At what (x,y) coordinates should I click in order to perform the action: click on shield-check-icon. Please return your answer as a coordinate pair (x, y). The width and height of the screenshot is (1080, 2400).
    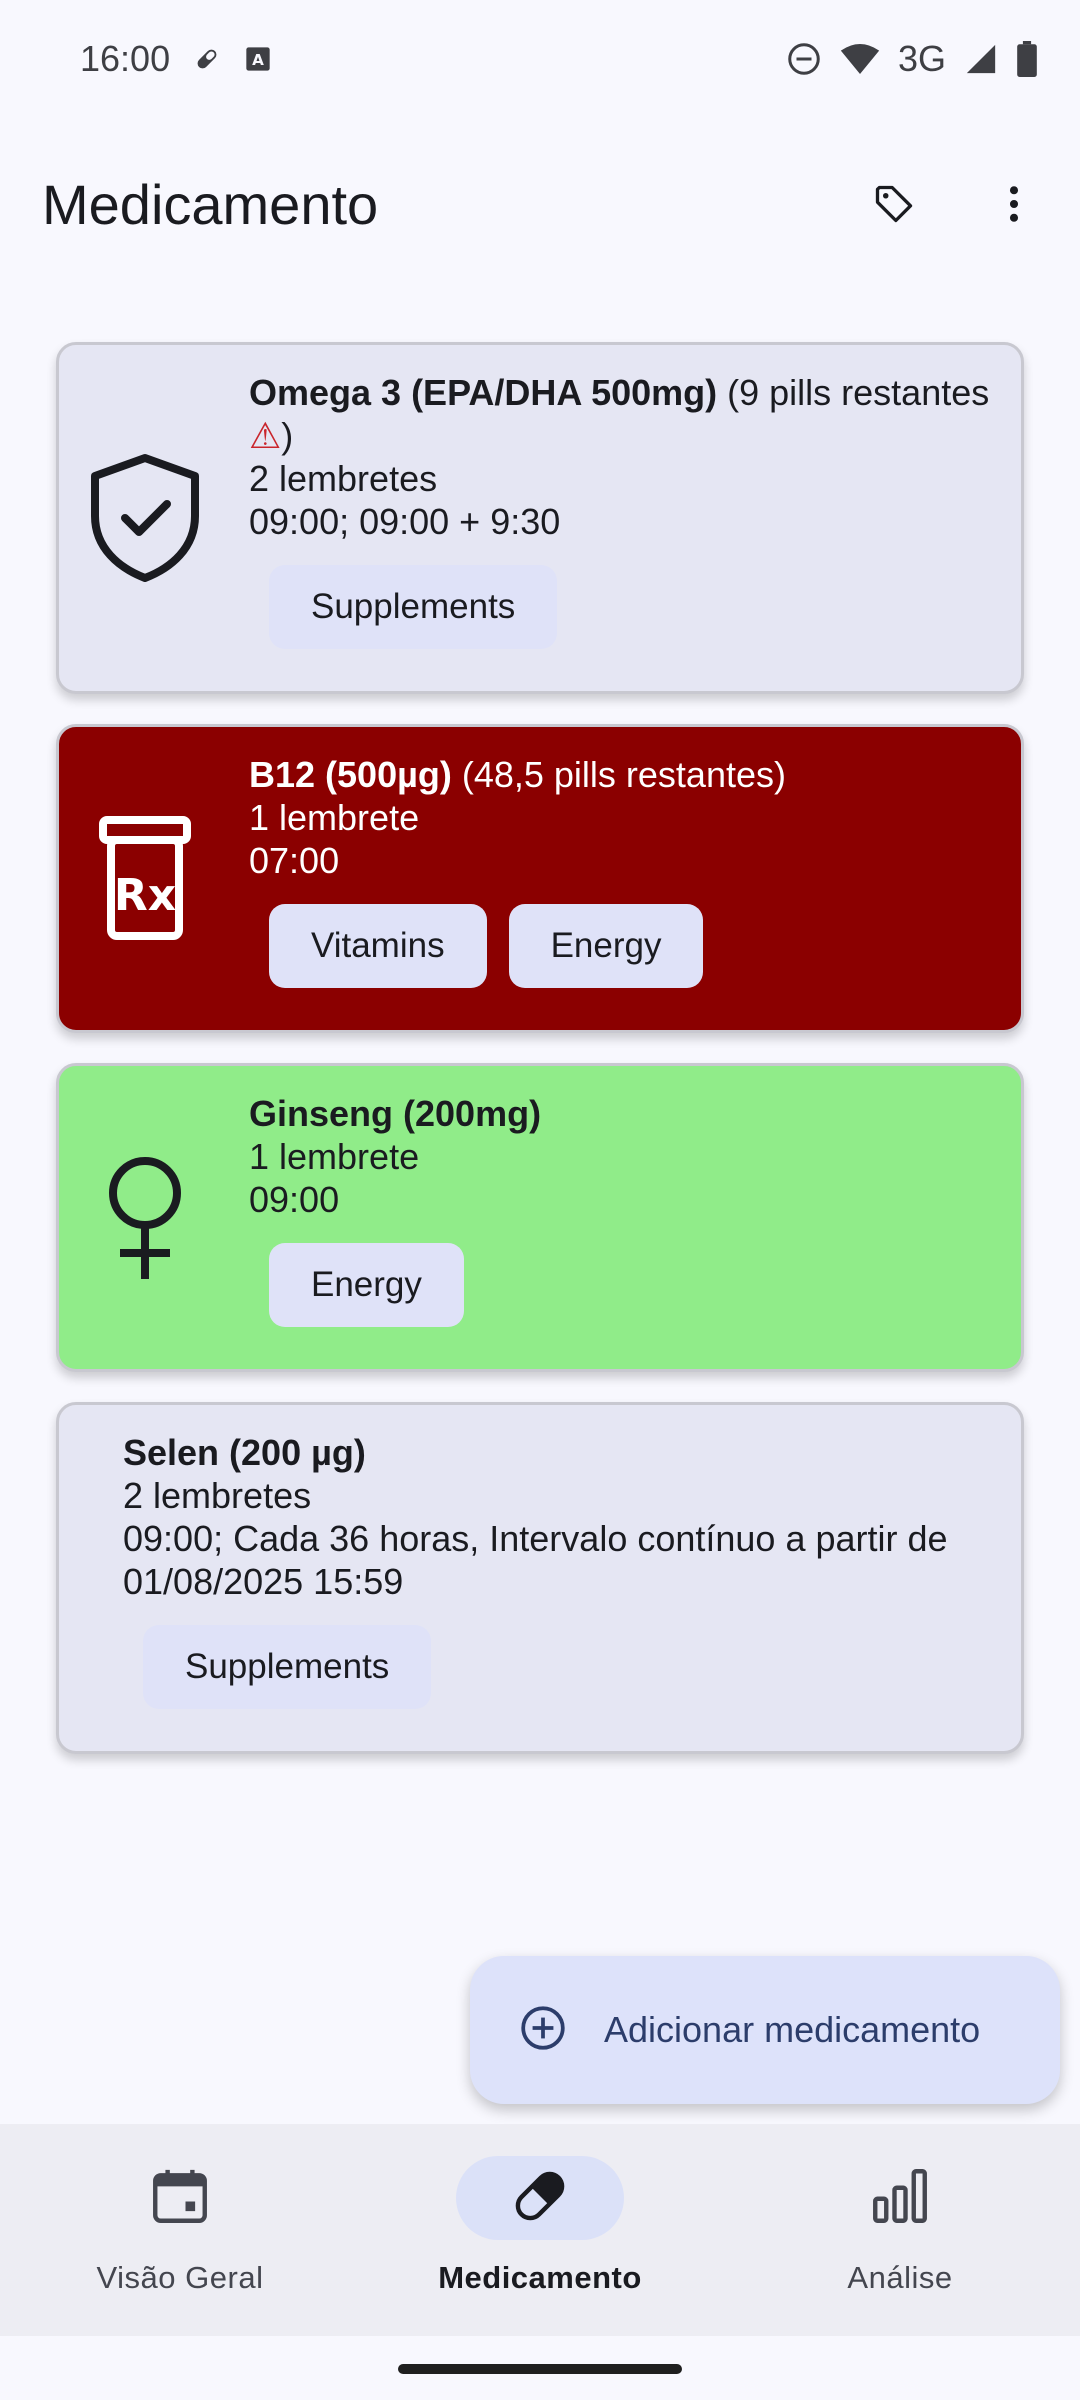
    Looking at the image, I should click on (145, 518).